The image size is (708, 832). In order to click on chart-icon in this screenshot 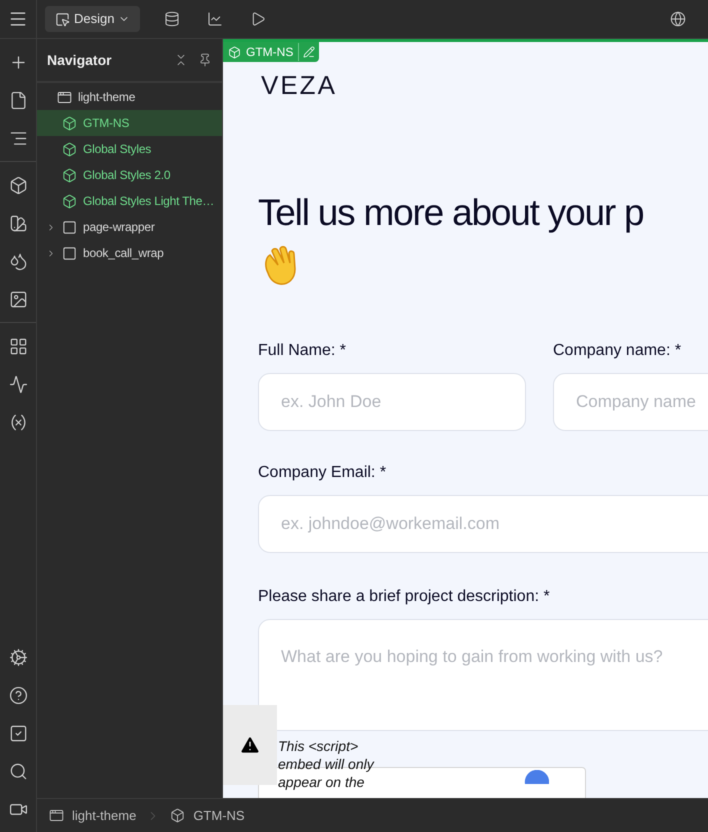, I will do `click(215, 19)`.